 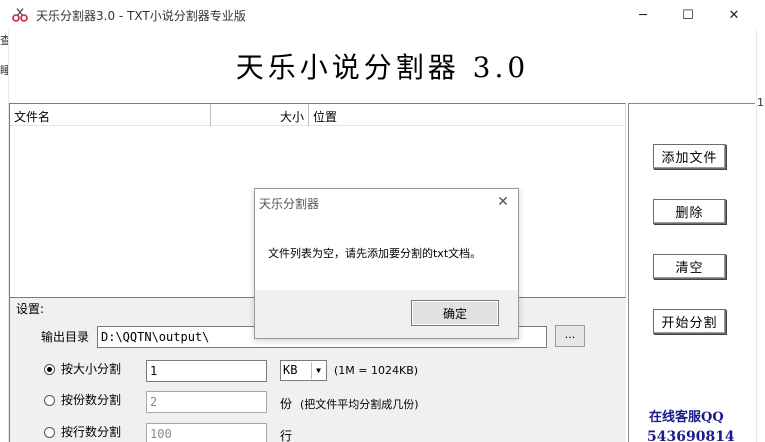 What do you see at coordinates (689, 266) in the screenshot?
I see `clear-button: 清空` at bounding box center [689, 266].